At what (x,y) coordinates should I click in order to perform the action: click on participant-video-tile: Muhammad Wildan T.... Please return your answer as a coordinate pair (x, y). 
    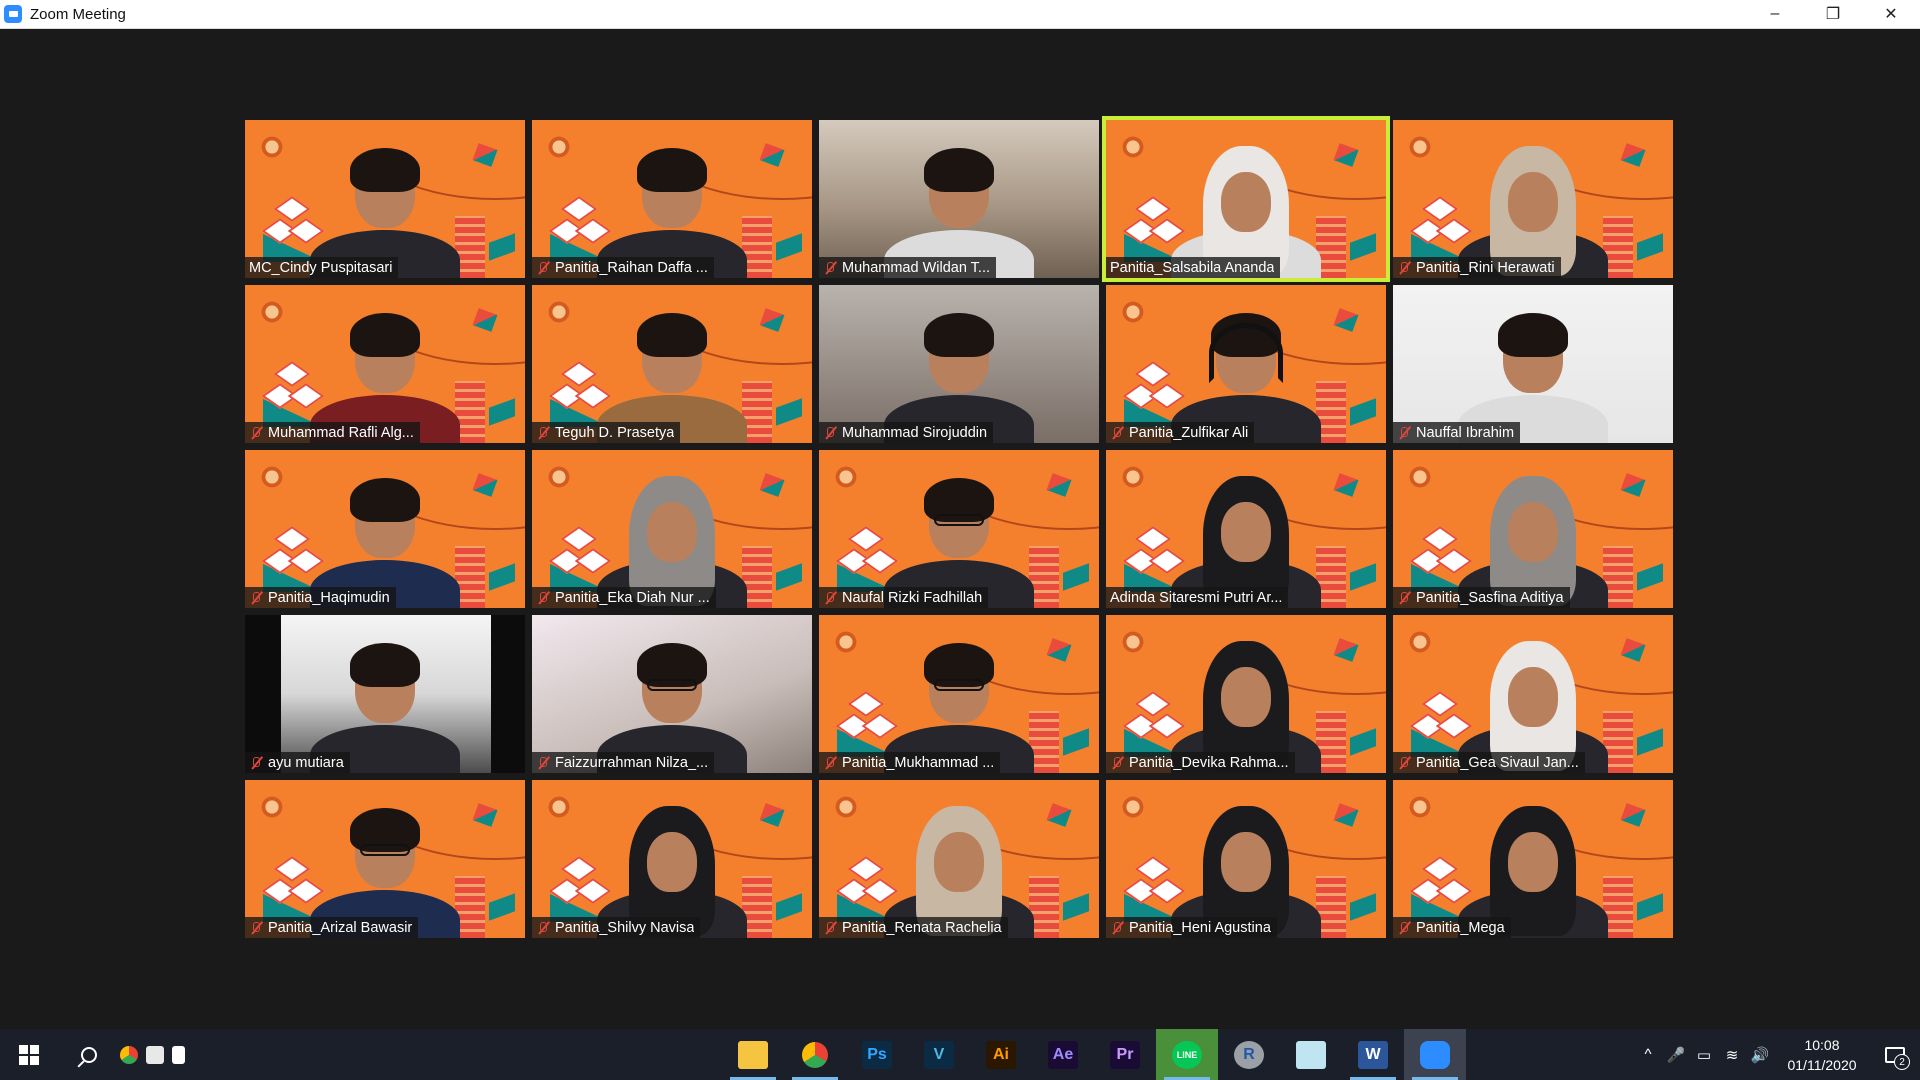
    Looking at the image, I should click on (959, 199).